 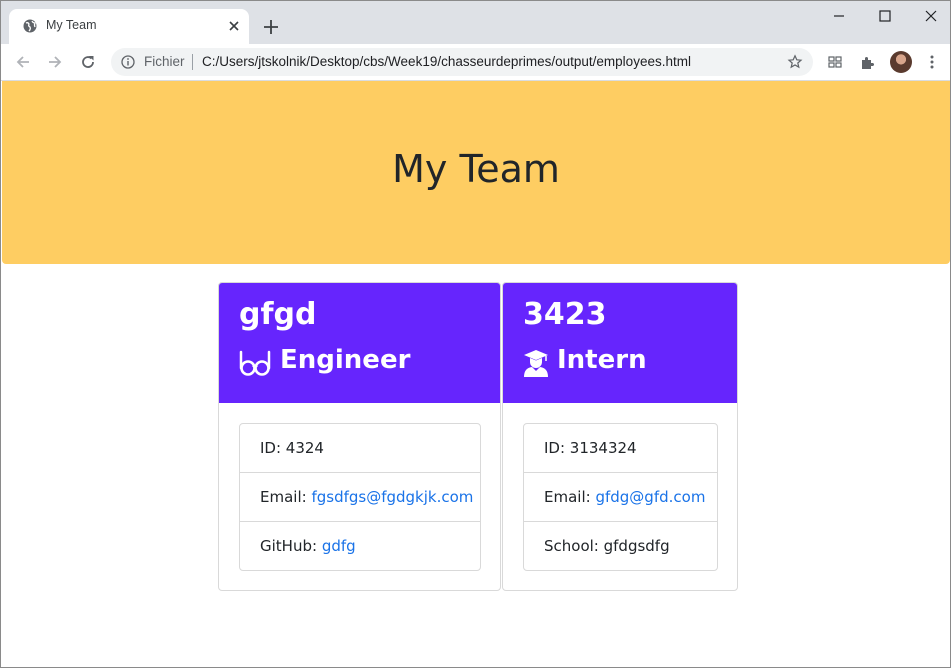 I want to click on github-link: gdfg, so click(x=339, y=546).